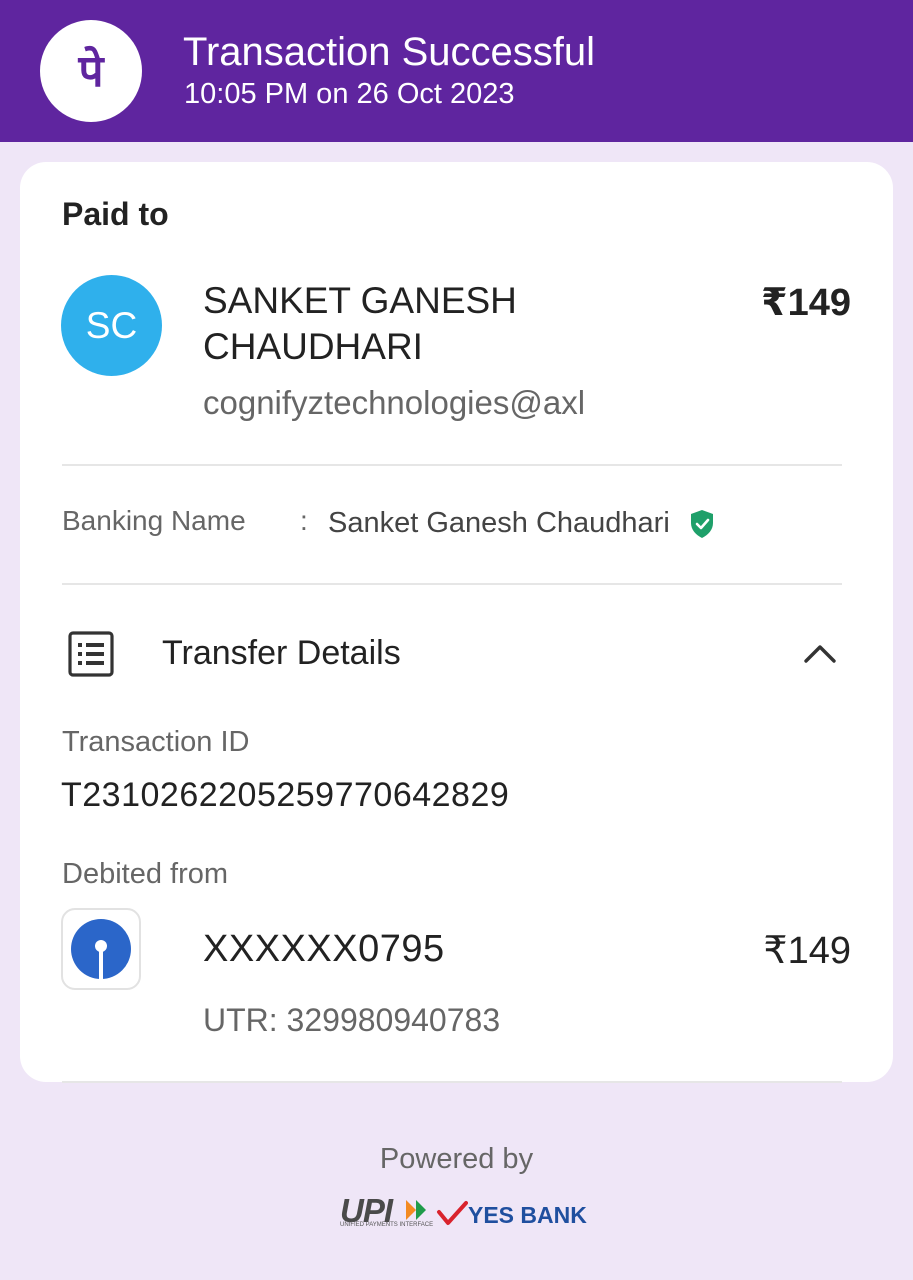 This screenshot has width=913, height=1280. What do you see at coordinates (115, 214) in the screenshot?
I see `paid-to-label: Paid to` at bounding box center [115, 214].